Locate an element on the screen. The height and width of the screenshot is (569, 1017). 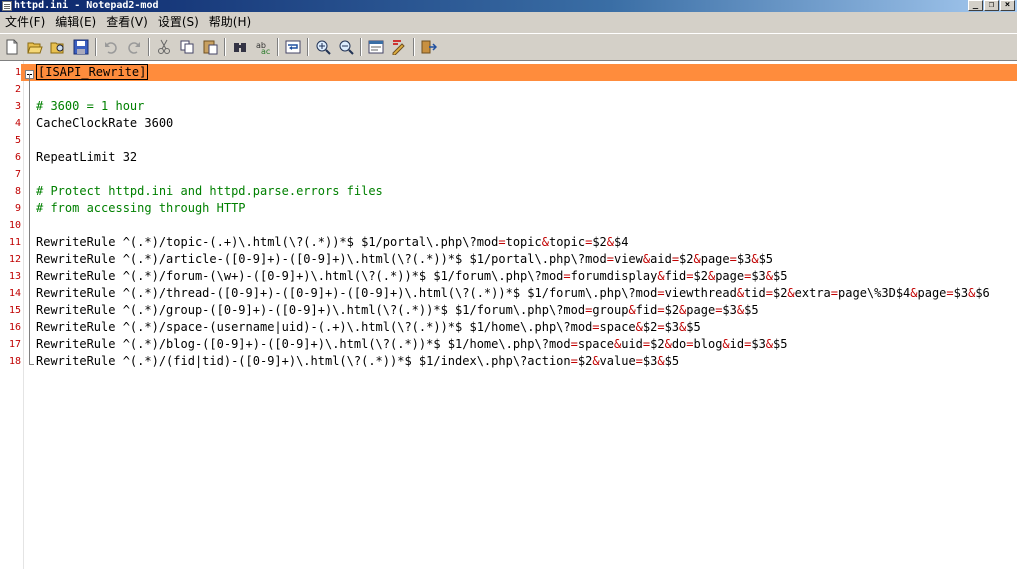
browse-button is located at coordinates (58, 47).